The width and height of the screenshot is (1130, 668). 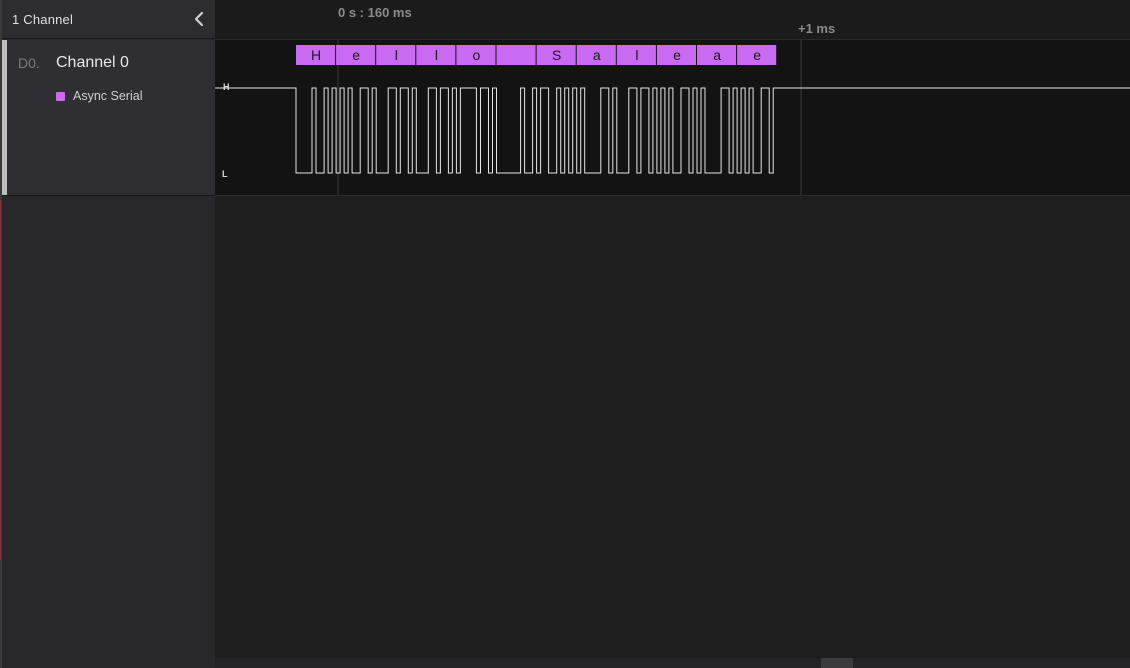 What do you see at coordinates (108, 19) in the screenshot?
I see `sidebar-header: 1 Channel` at bounding box center [108, 19].